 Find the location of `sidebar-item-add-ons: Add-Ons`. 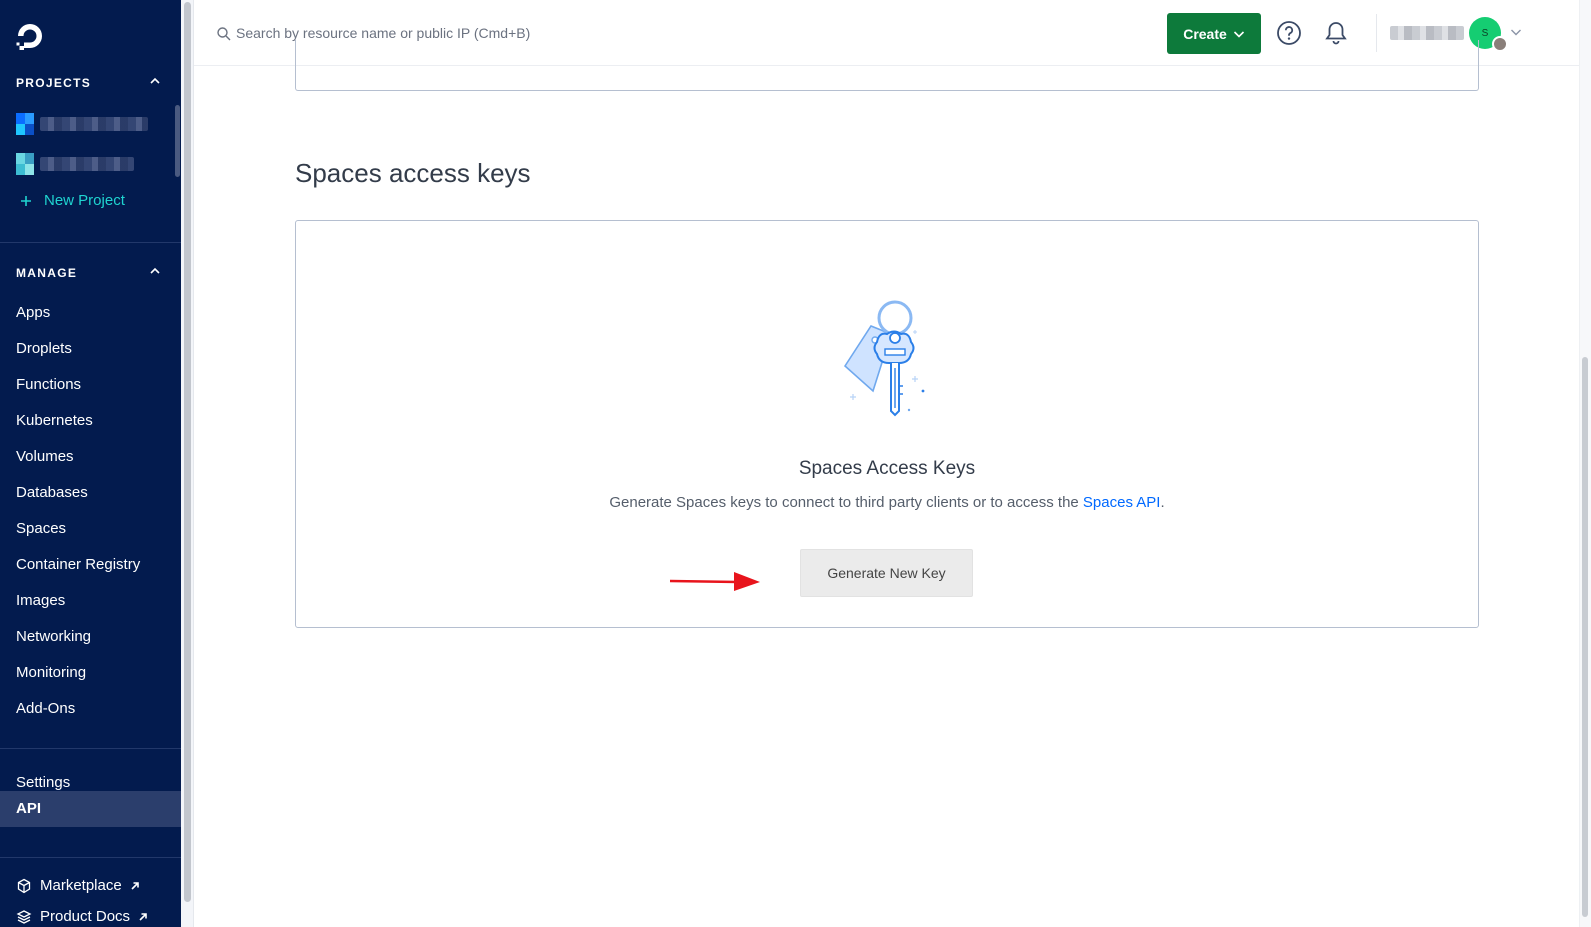

sidebar-item-add-ons: Add-Ons is located at coordinates (45, 708).